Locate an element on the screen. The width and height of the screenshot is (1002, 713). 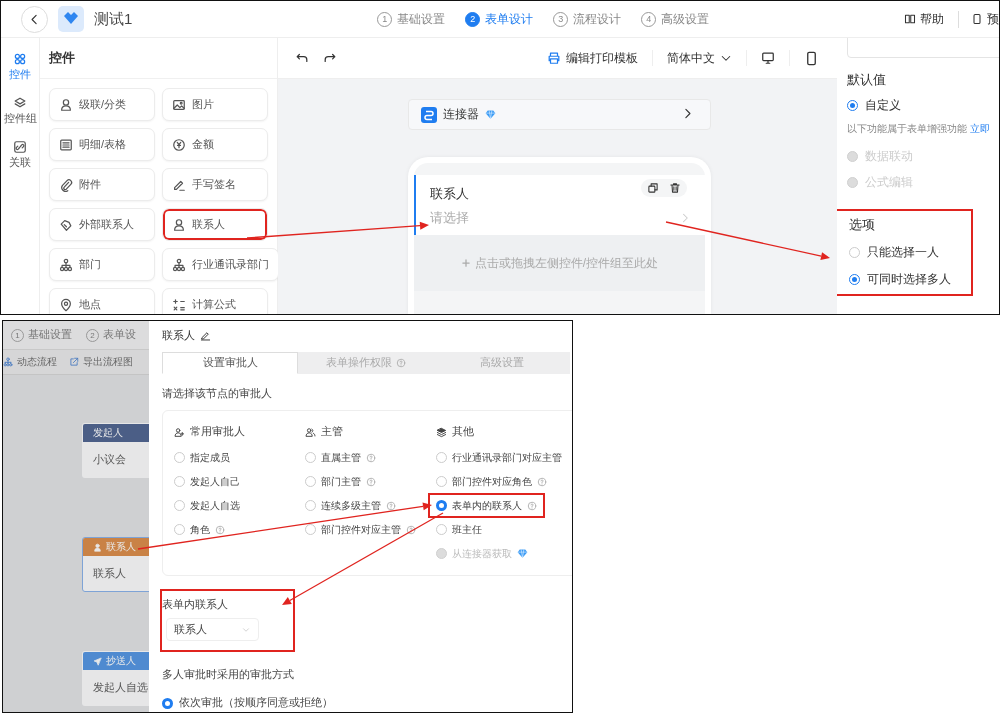
trash-icon is located at coordinates (675, 188).